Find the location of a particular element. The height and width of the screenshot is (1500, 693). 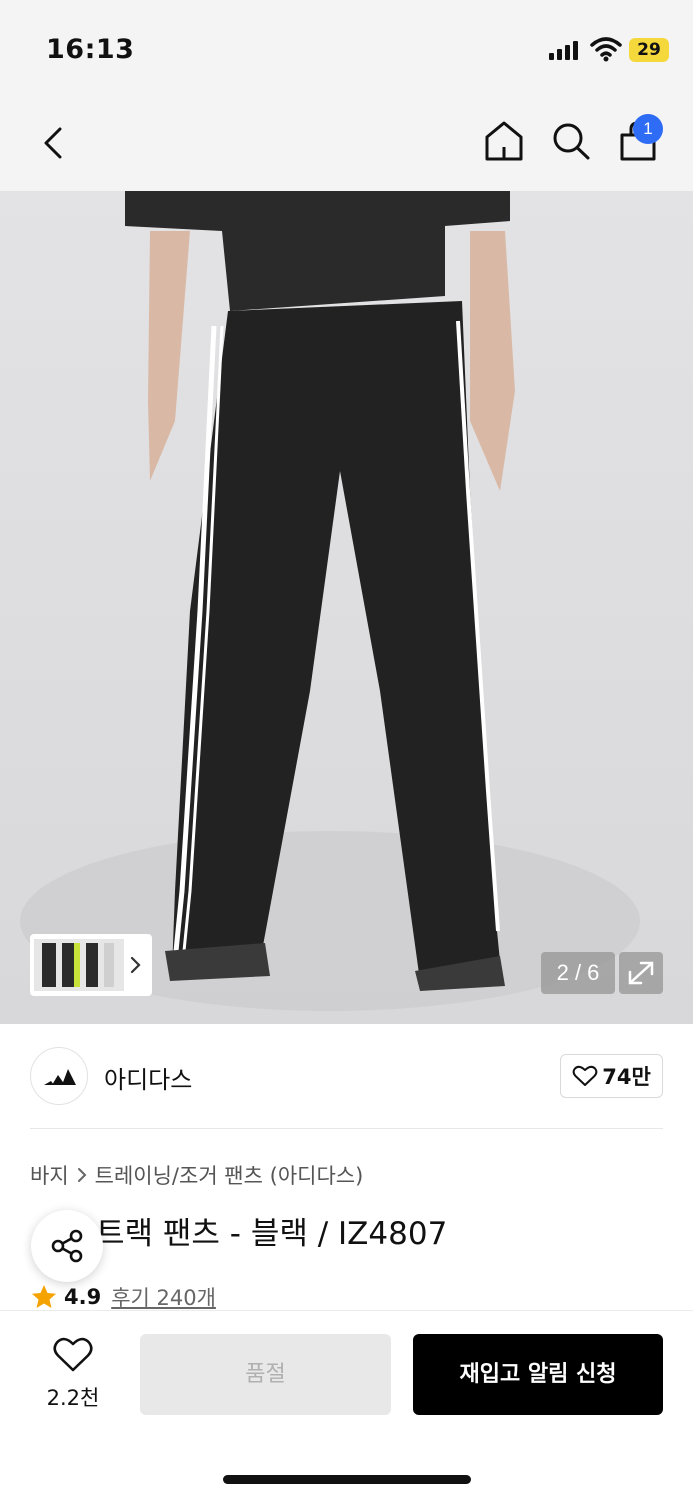

adidas-logo-icon is located at coordinates (60, 1077).